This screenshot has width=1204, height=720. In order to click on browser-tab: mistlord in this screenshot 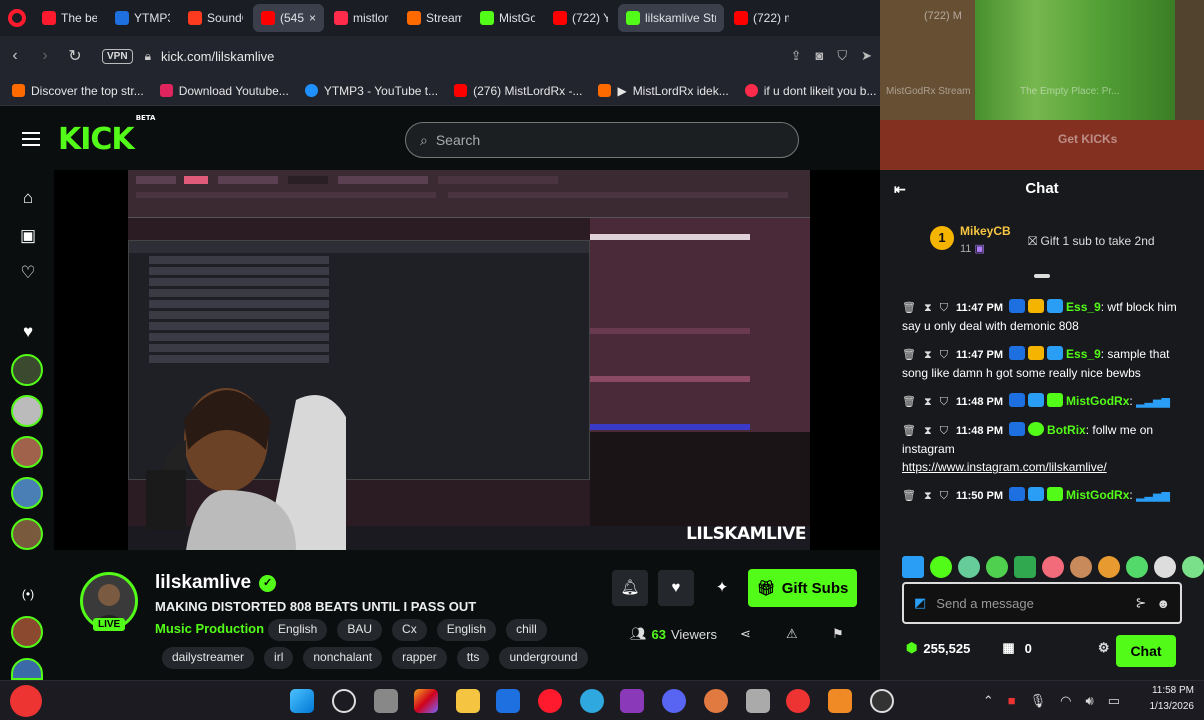, I will do `click(361, 18)`.